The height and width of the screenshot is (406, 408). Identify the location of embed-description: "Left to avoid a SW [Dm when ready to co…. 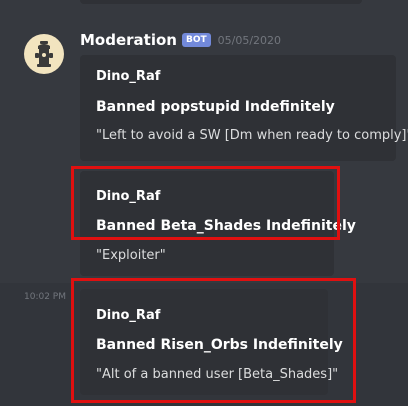
(252, 135).